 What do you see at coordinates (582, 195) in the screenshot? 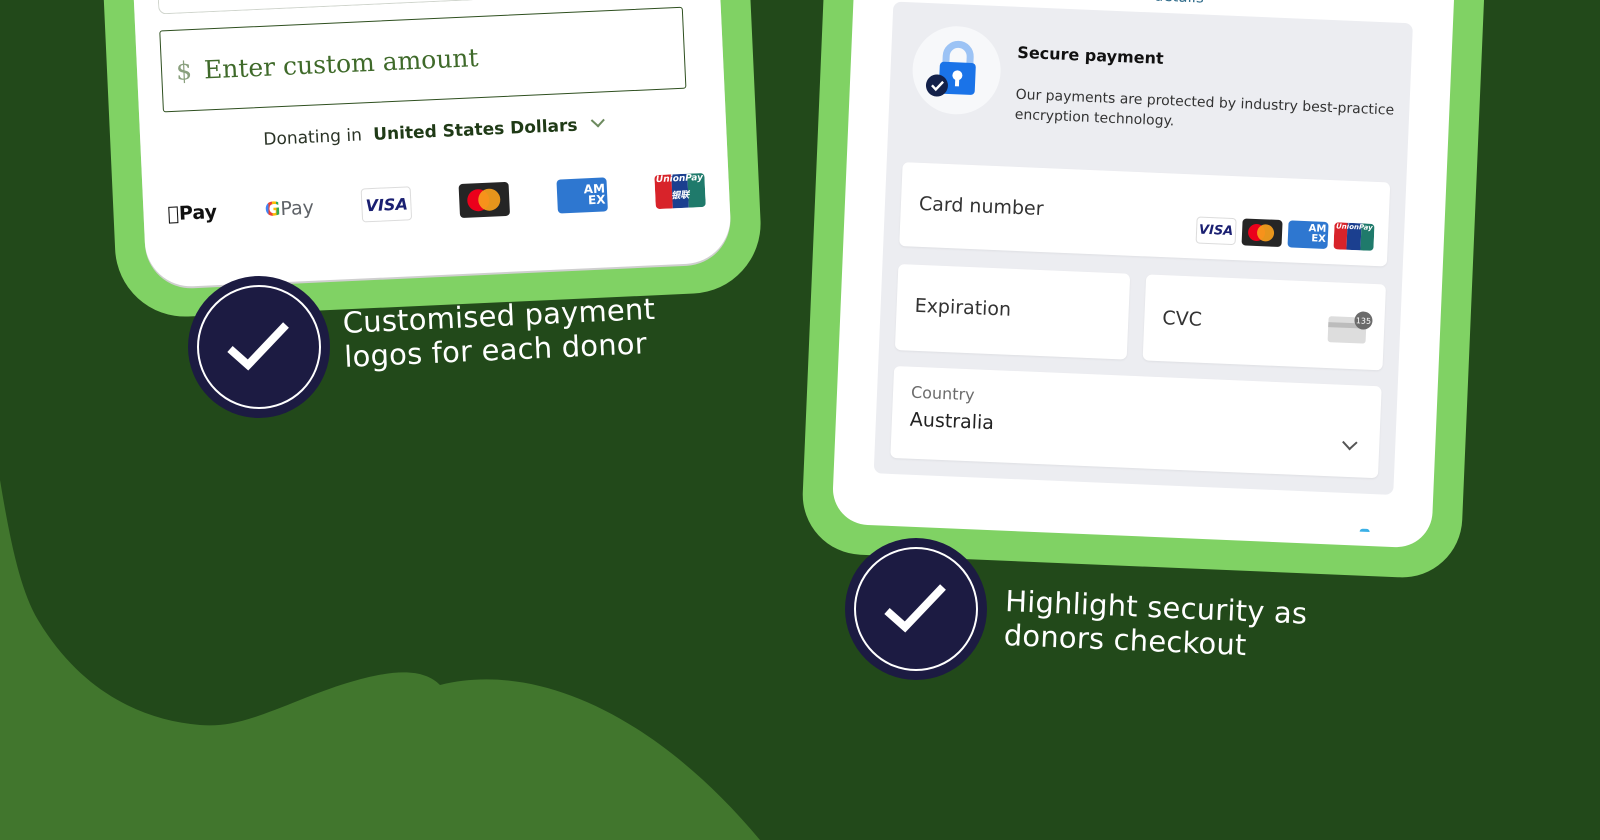
I see `amex-logo: AM EX` at bounding box center [582, 195].